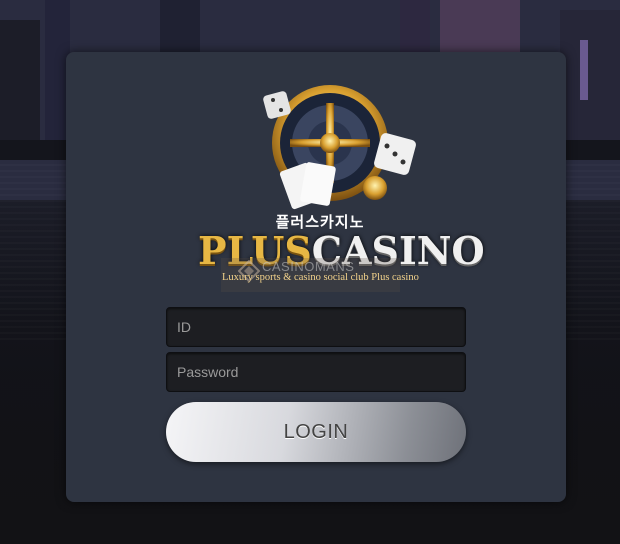 The height and width of the screenshot is (544, 620). Describe the element at coordinates (316, 432) in the screenshot. I see `login-button: LOGIN` at that location.